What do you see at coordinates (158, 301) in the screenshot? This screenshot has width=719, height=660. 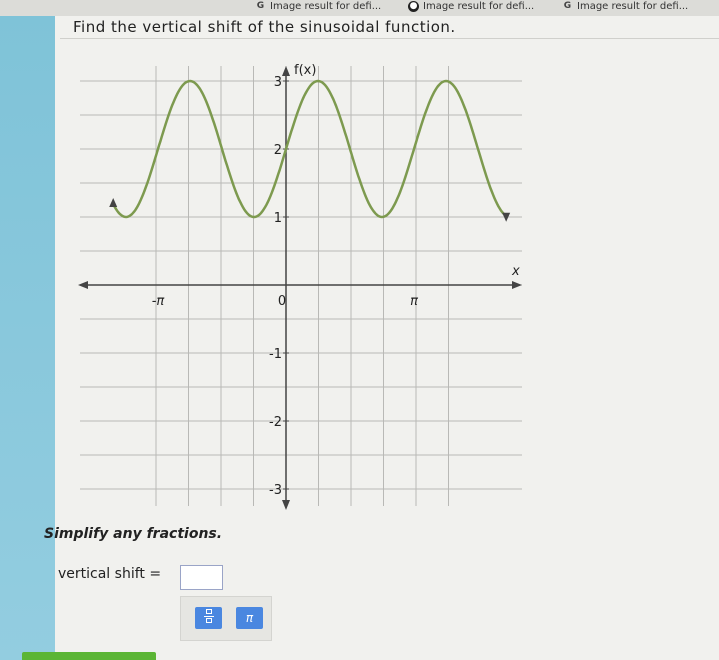 I see `x-tick-label: -π` at bounding box center [158, 301].